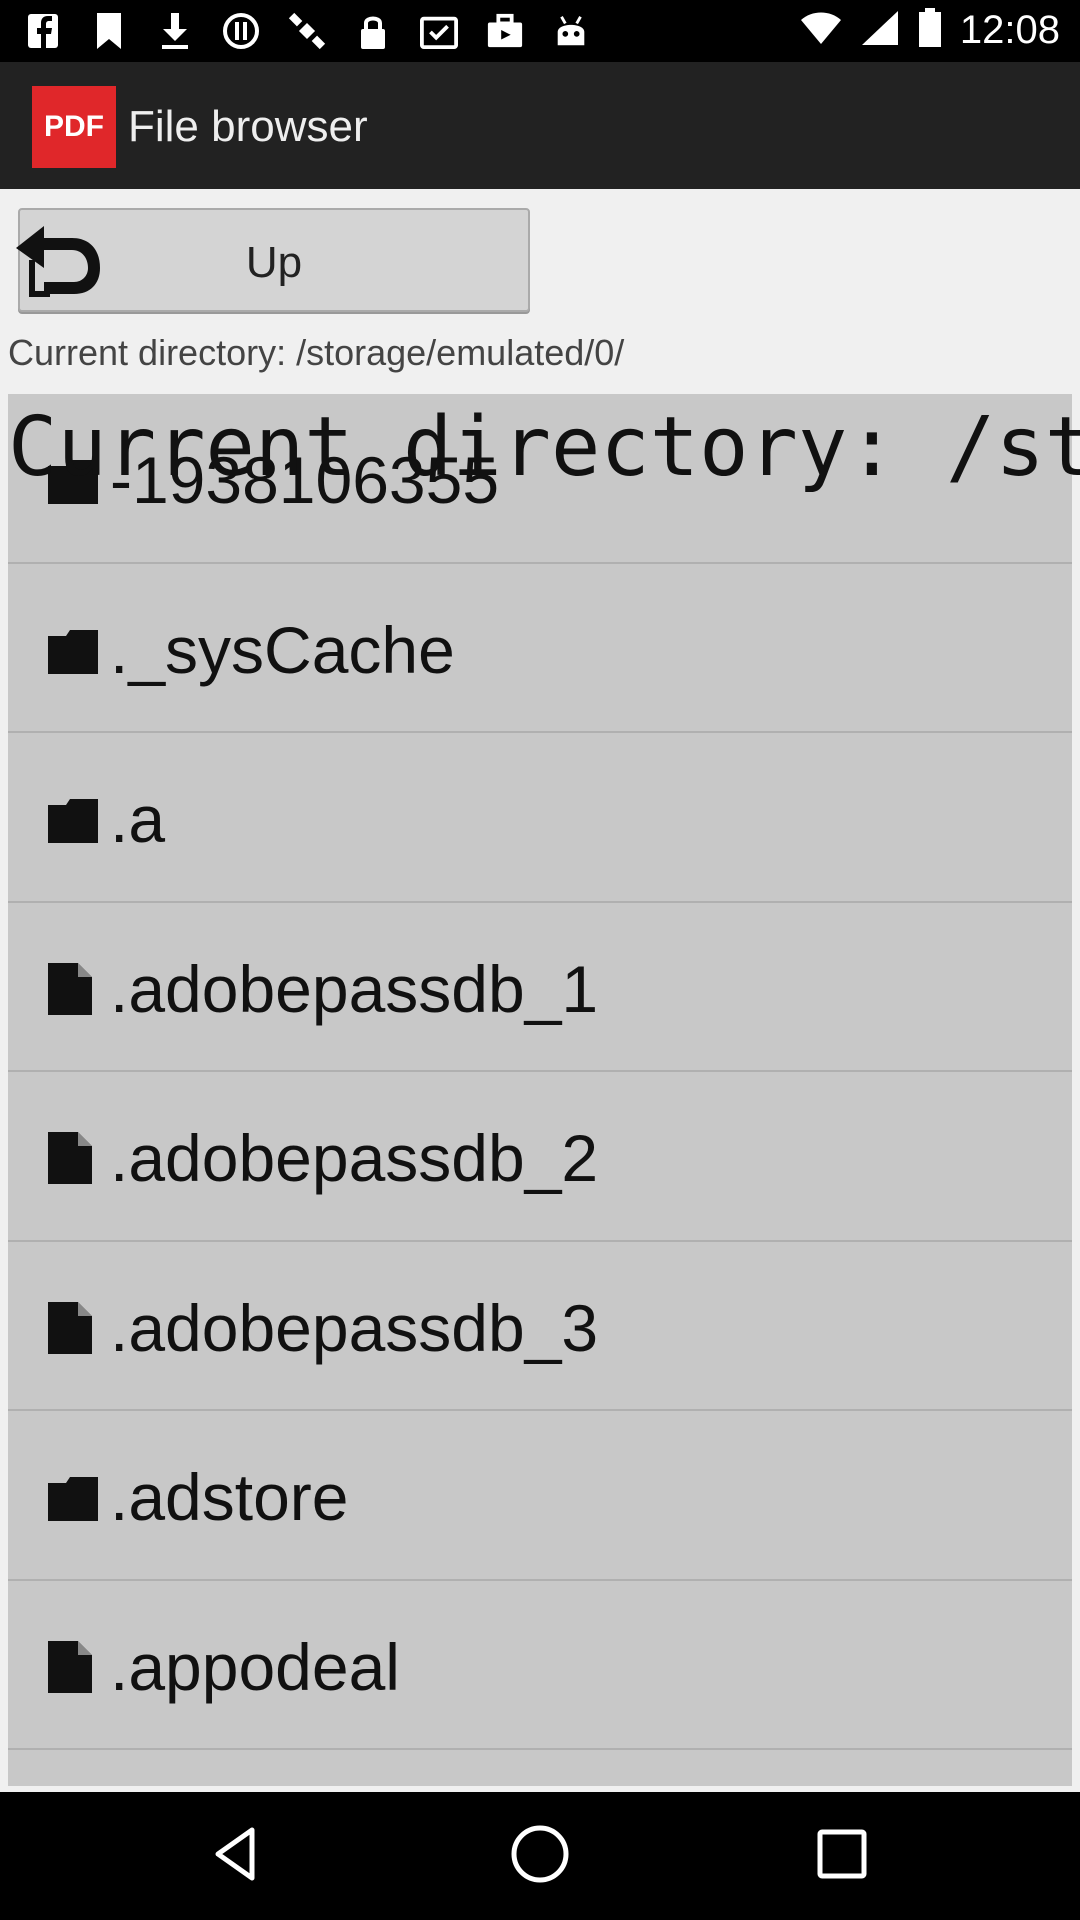  I want to click on circle-home-icon, so click(540, 1856).